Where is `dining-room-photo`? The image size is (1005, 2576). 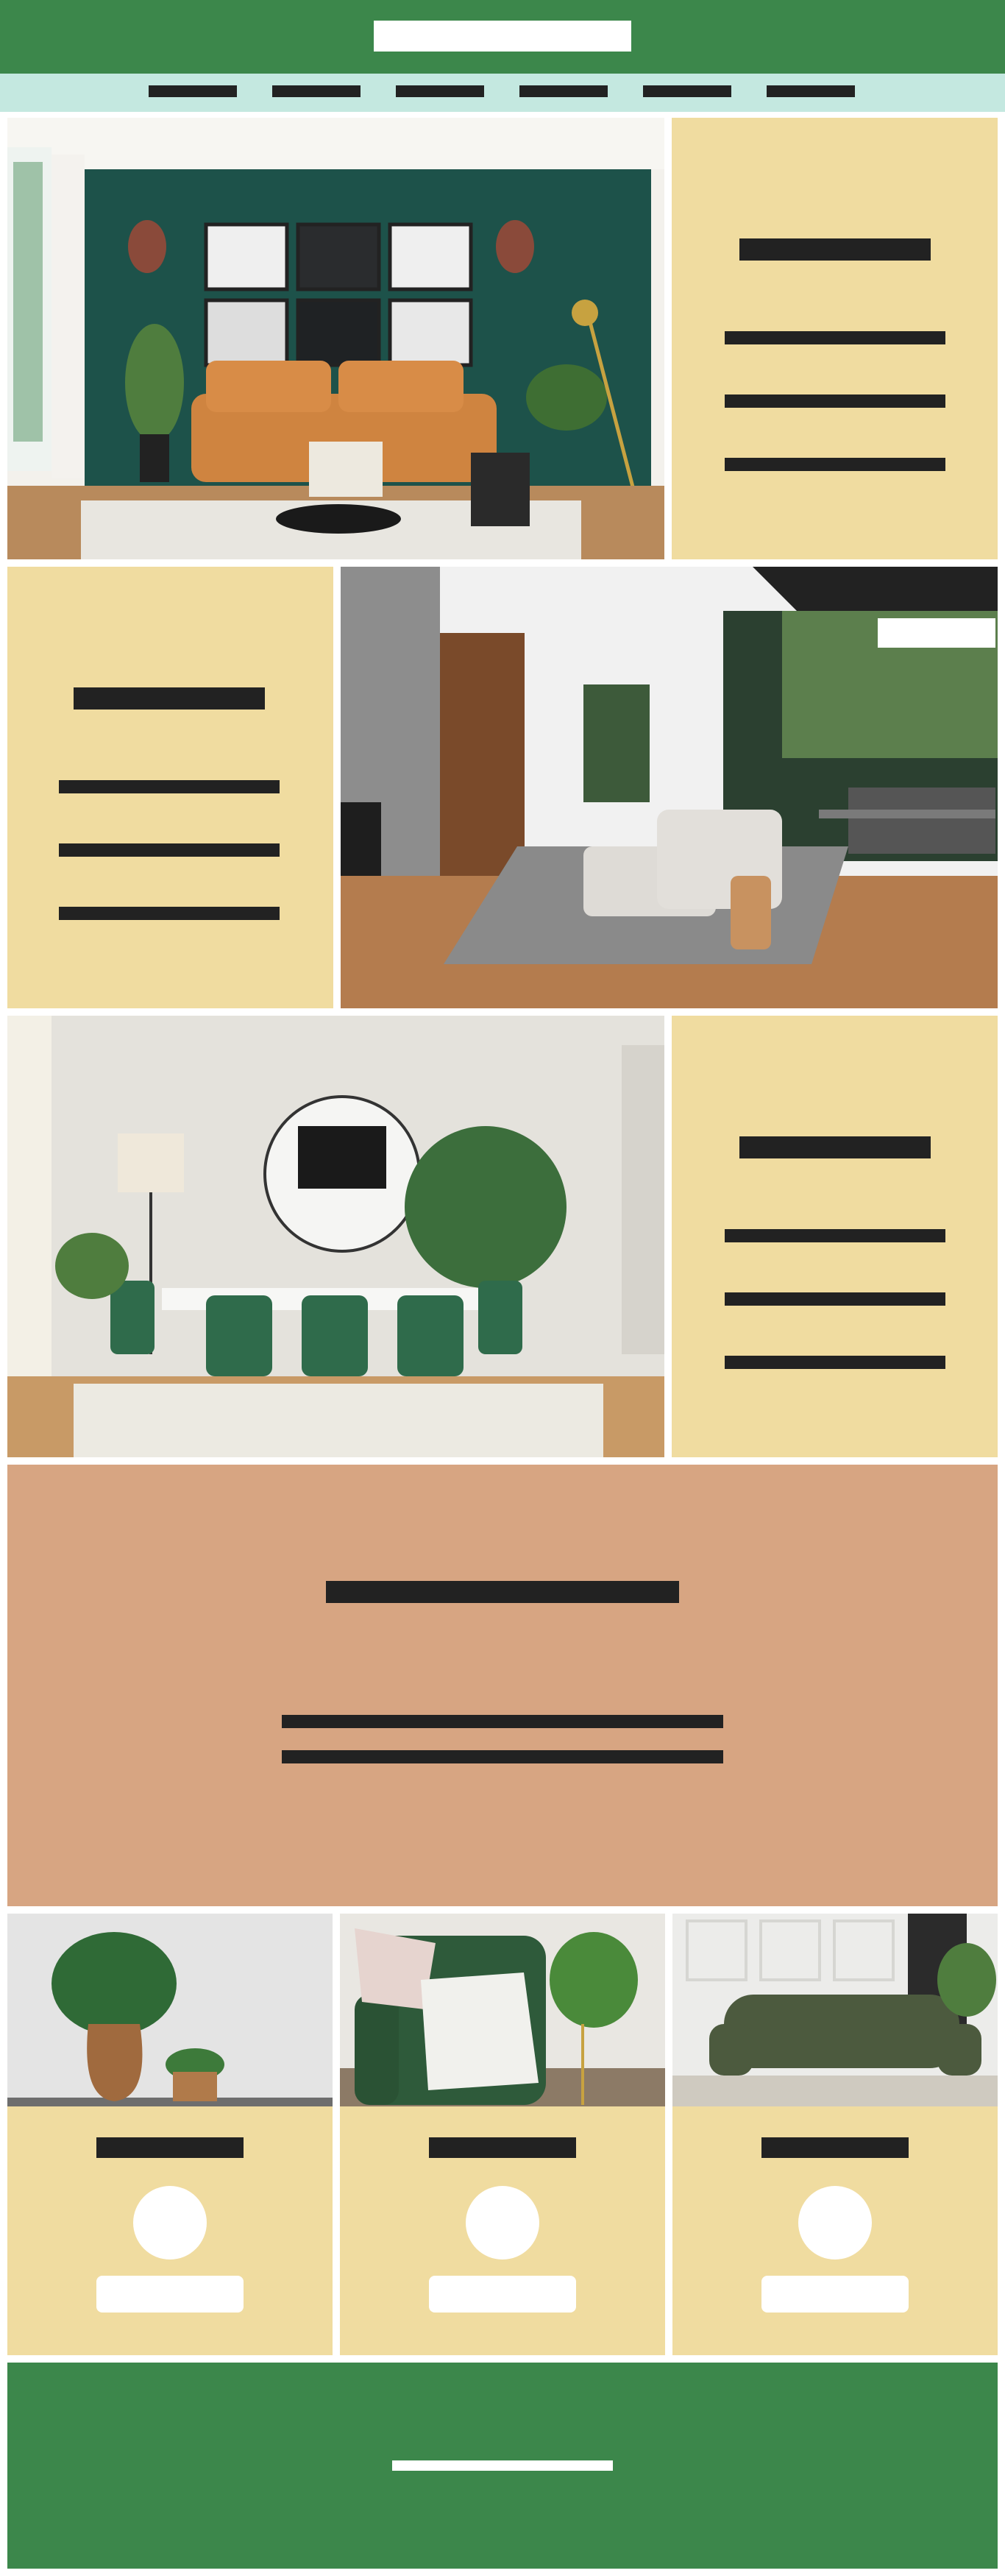 dining-room-photo is located at coordinates (335, 1236).